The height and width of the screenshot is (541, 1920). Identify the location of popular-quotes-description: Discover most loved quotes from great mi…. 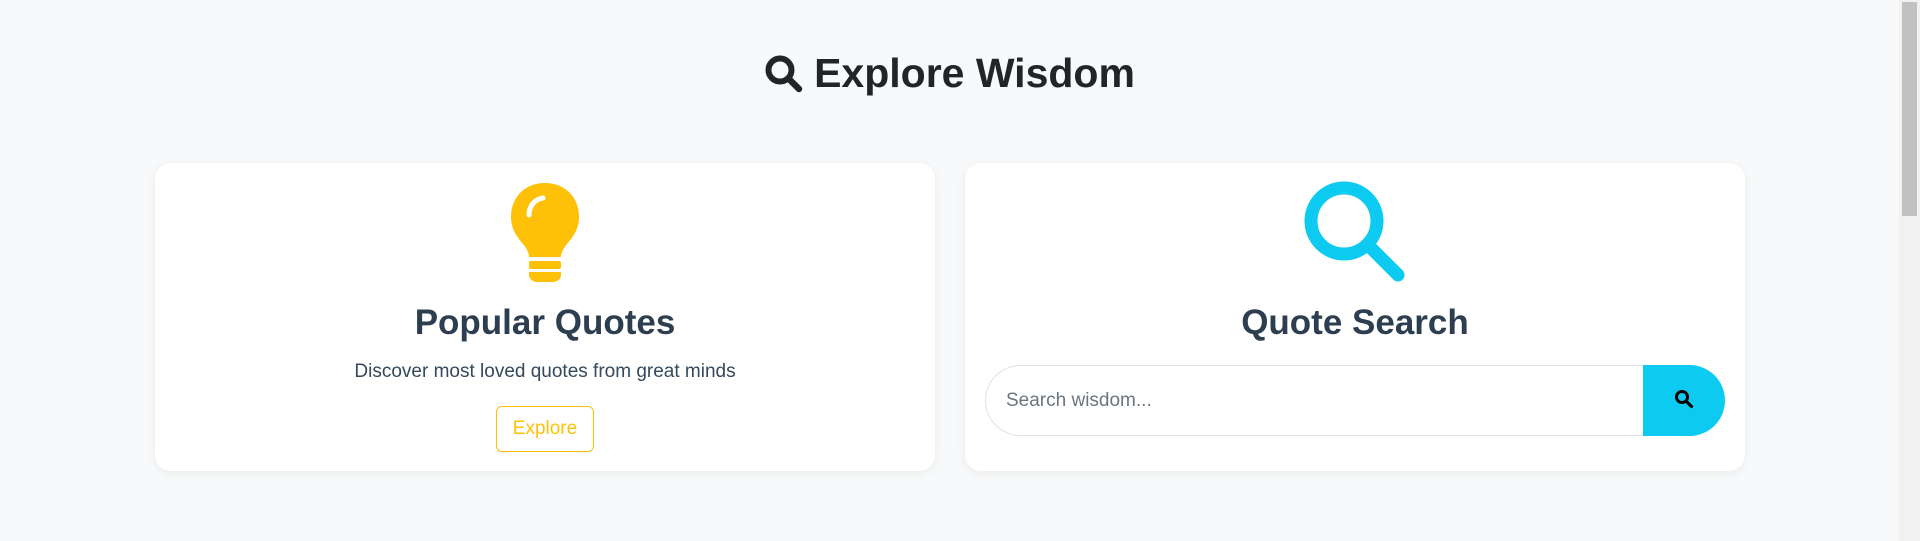
(545, 371).